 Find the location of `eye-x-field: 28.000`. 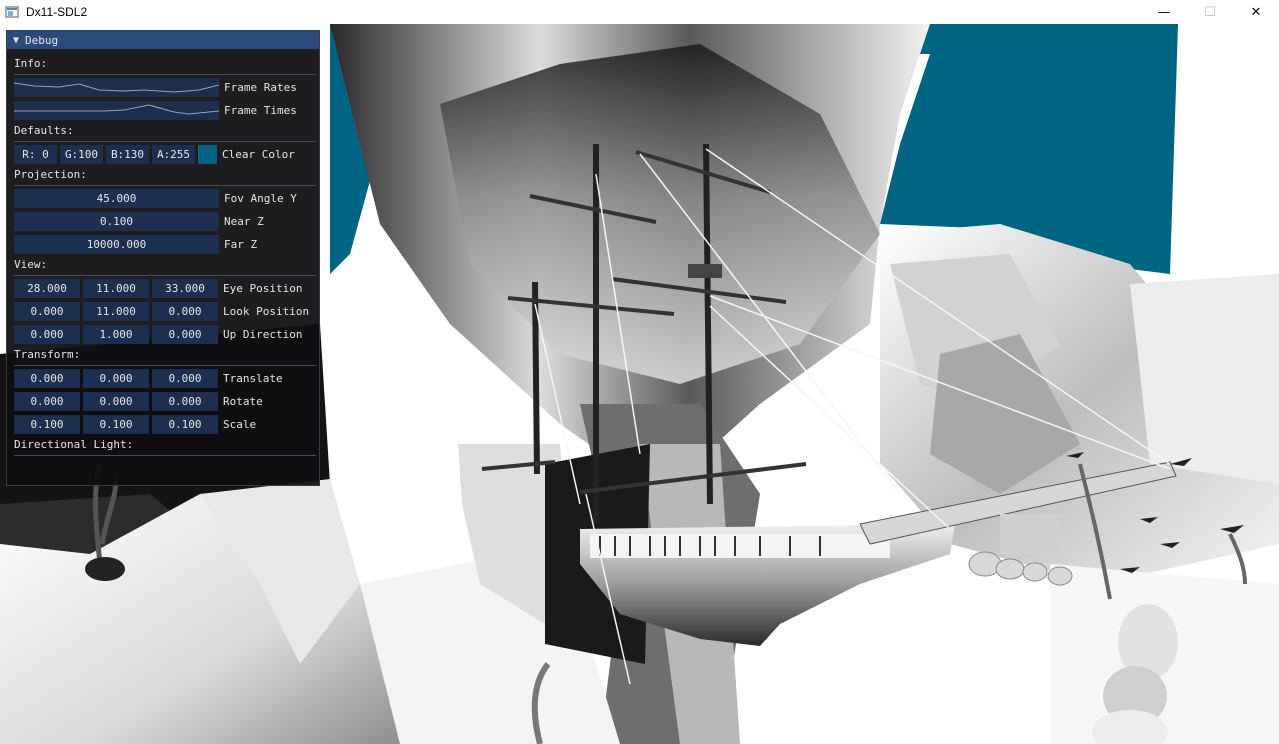

eye-x-field: 28.000 is located at coordinates (47, 288).